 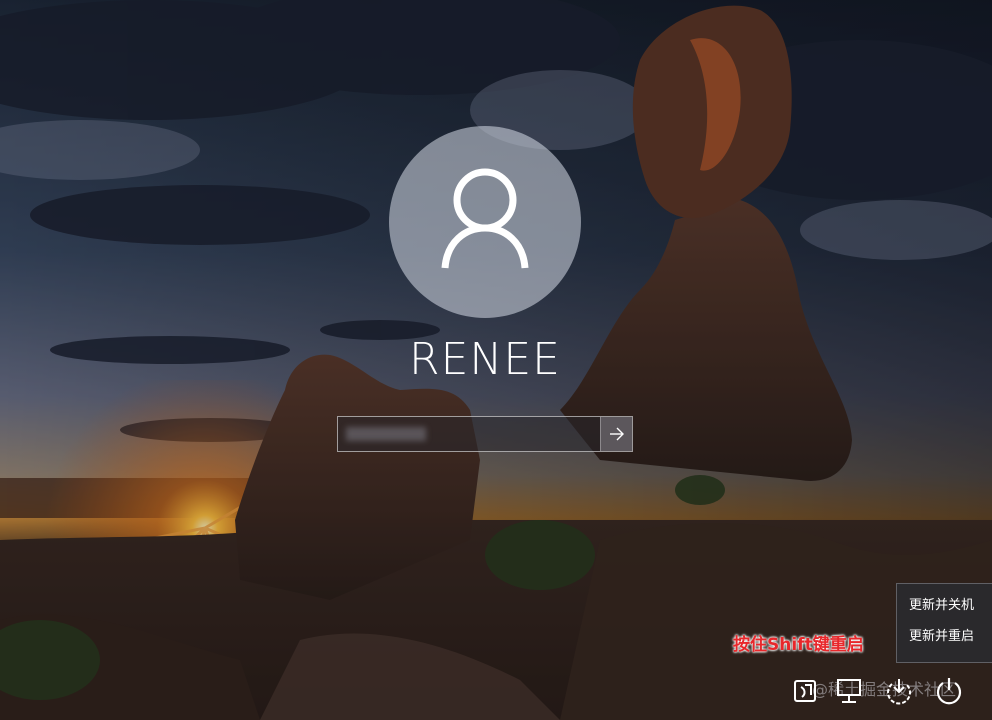 I want to click on password-box, so click(x=485, y=434).